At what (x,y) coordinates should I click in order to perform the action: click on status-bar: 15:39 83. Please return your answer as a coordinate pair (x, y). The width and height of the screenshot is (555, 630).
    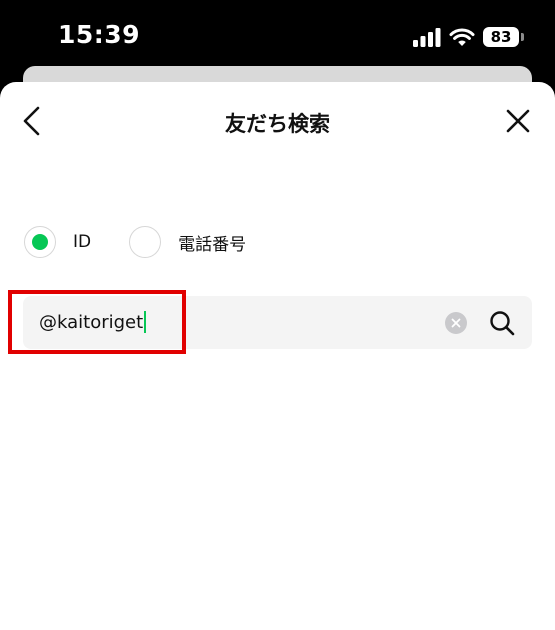
    Looking at the image, I should click on (277, 35).